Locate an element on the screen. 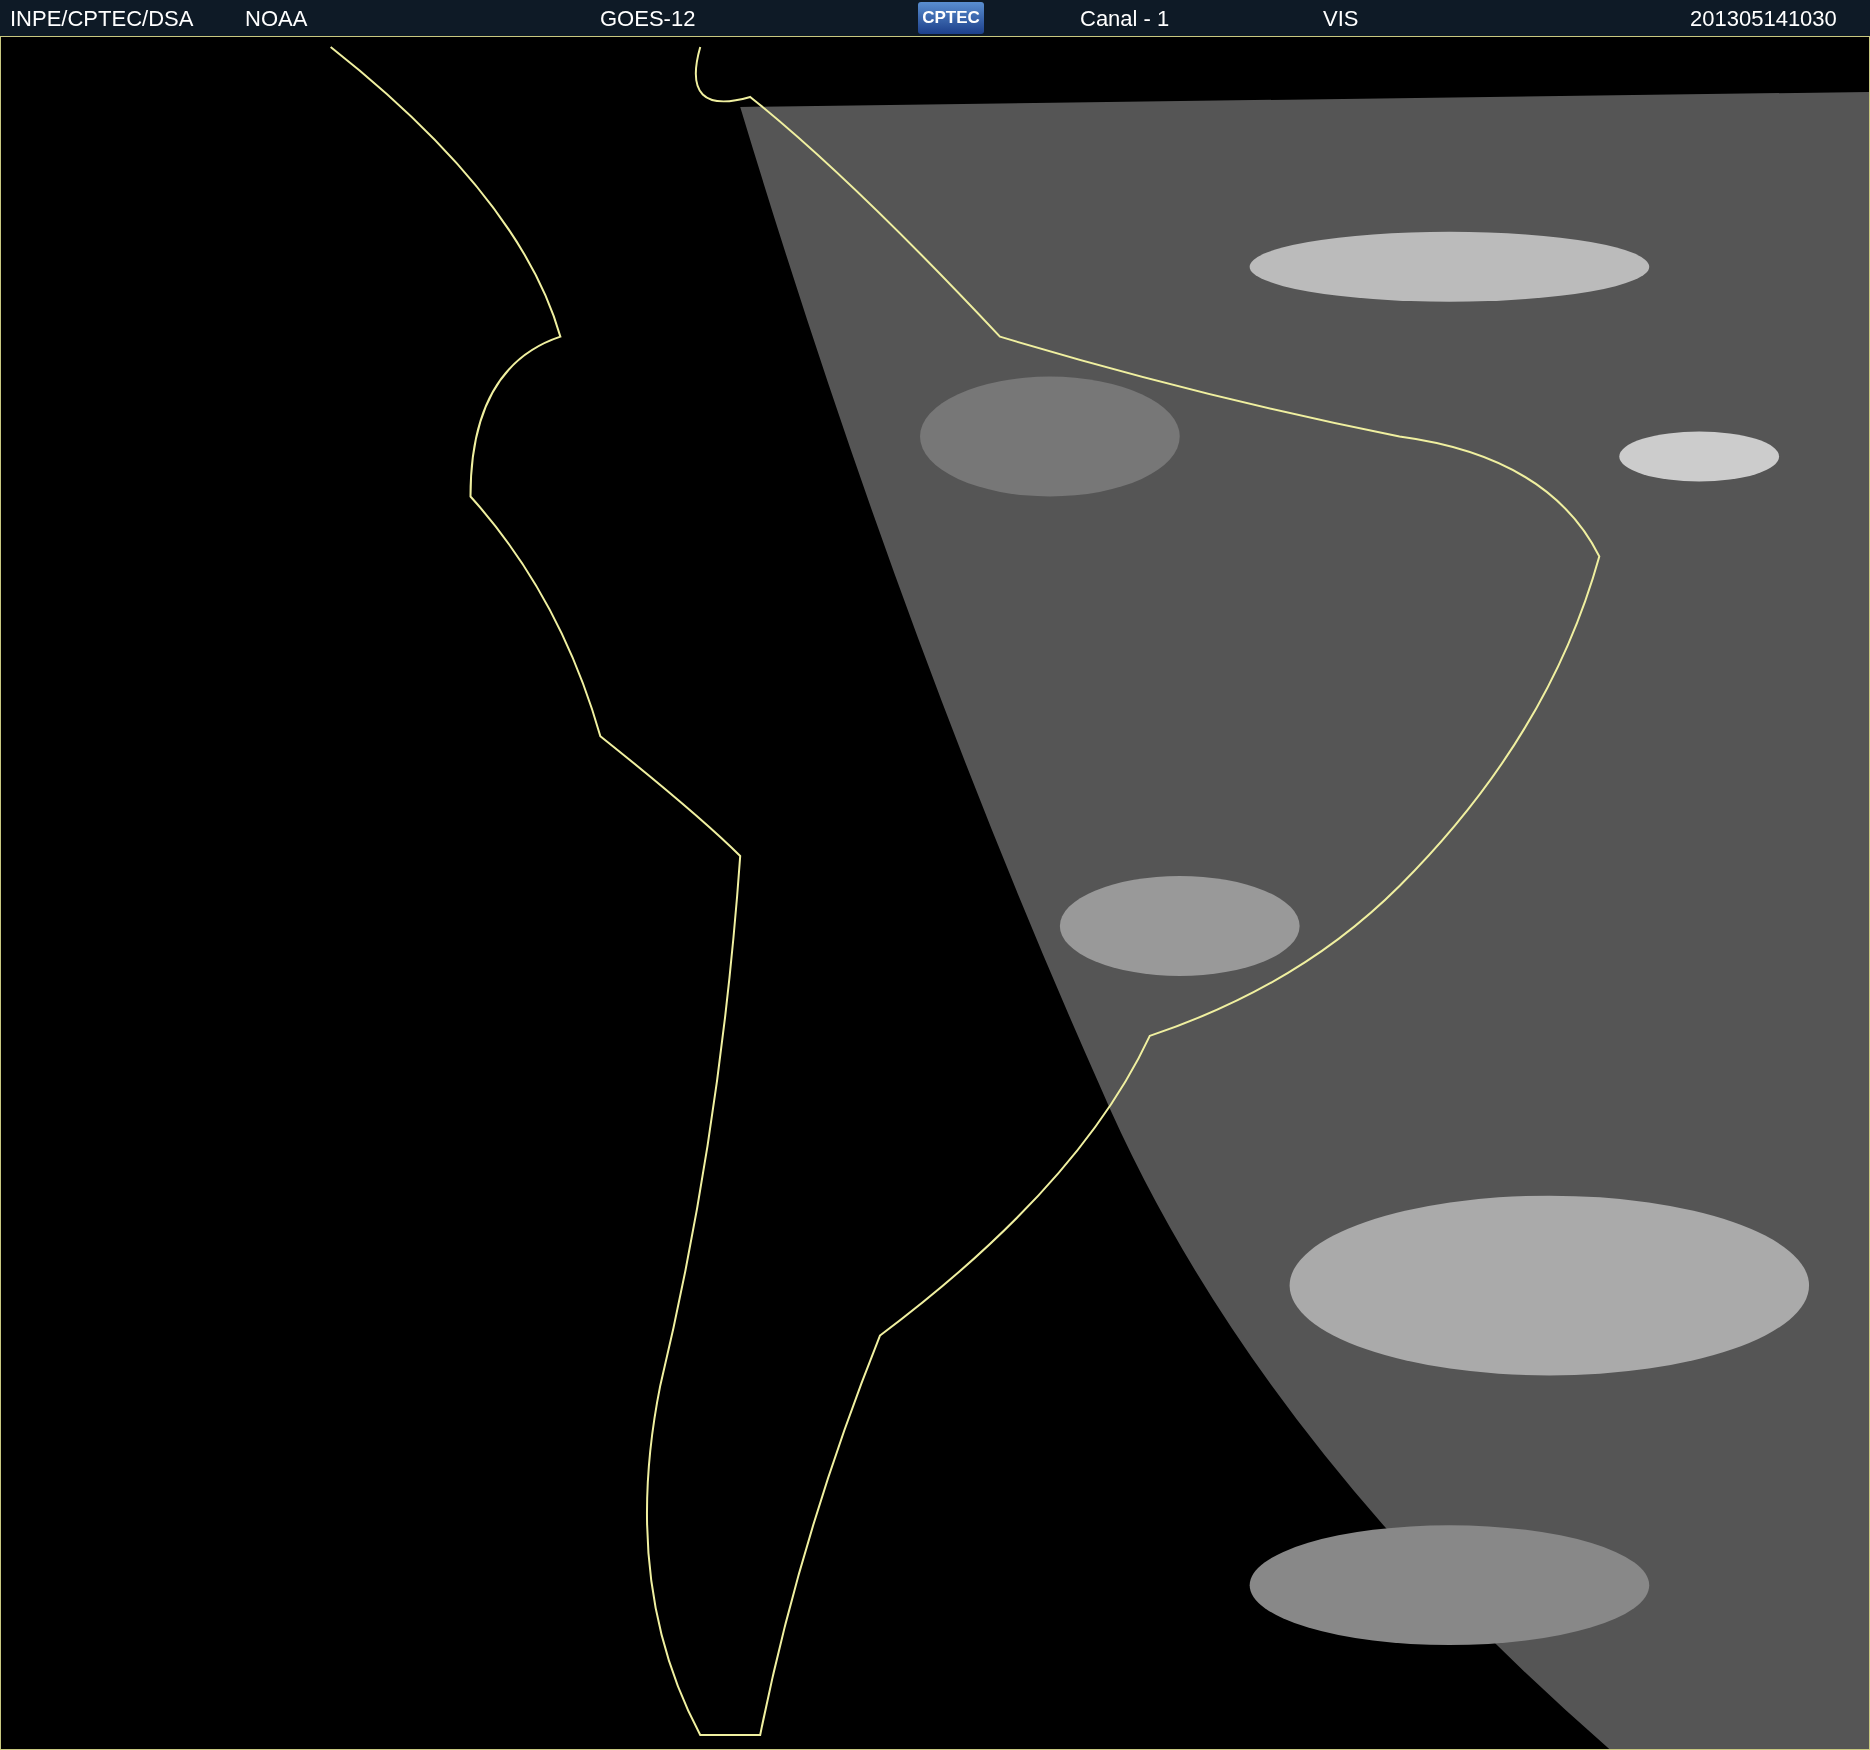 The width and height of the screenshot is (1870, 1750). logo: CPTEC is located at coordinates (951, 18).